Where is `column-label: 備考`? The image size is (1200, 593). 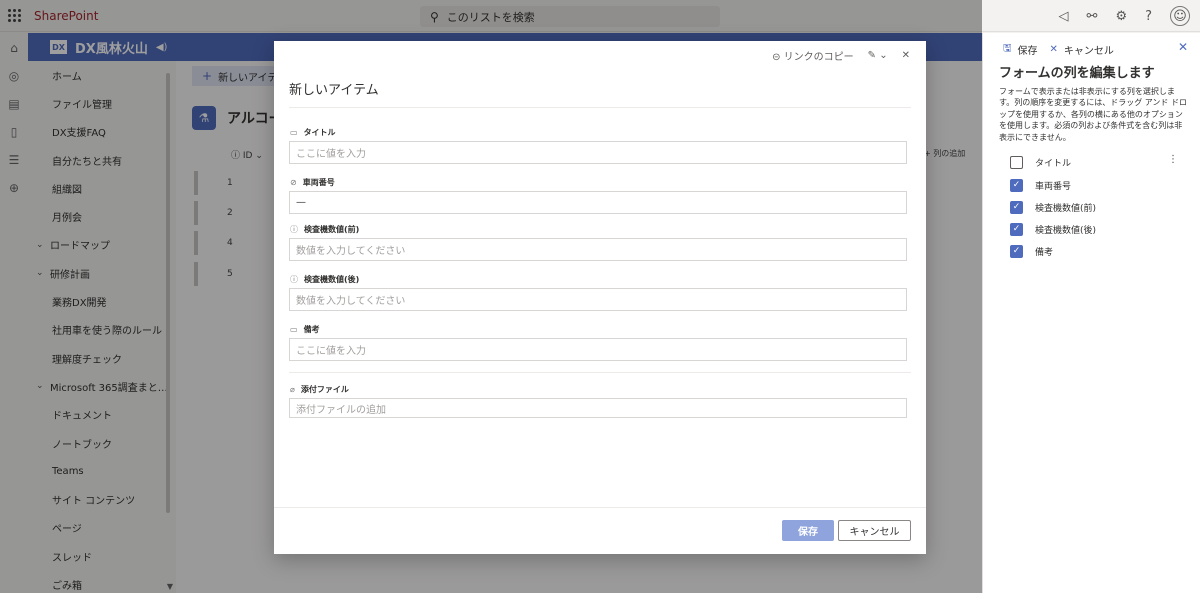
column-label: 備考 is located at coordinates (1044, 252).